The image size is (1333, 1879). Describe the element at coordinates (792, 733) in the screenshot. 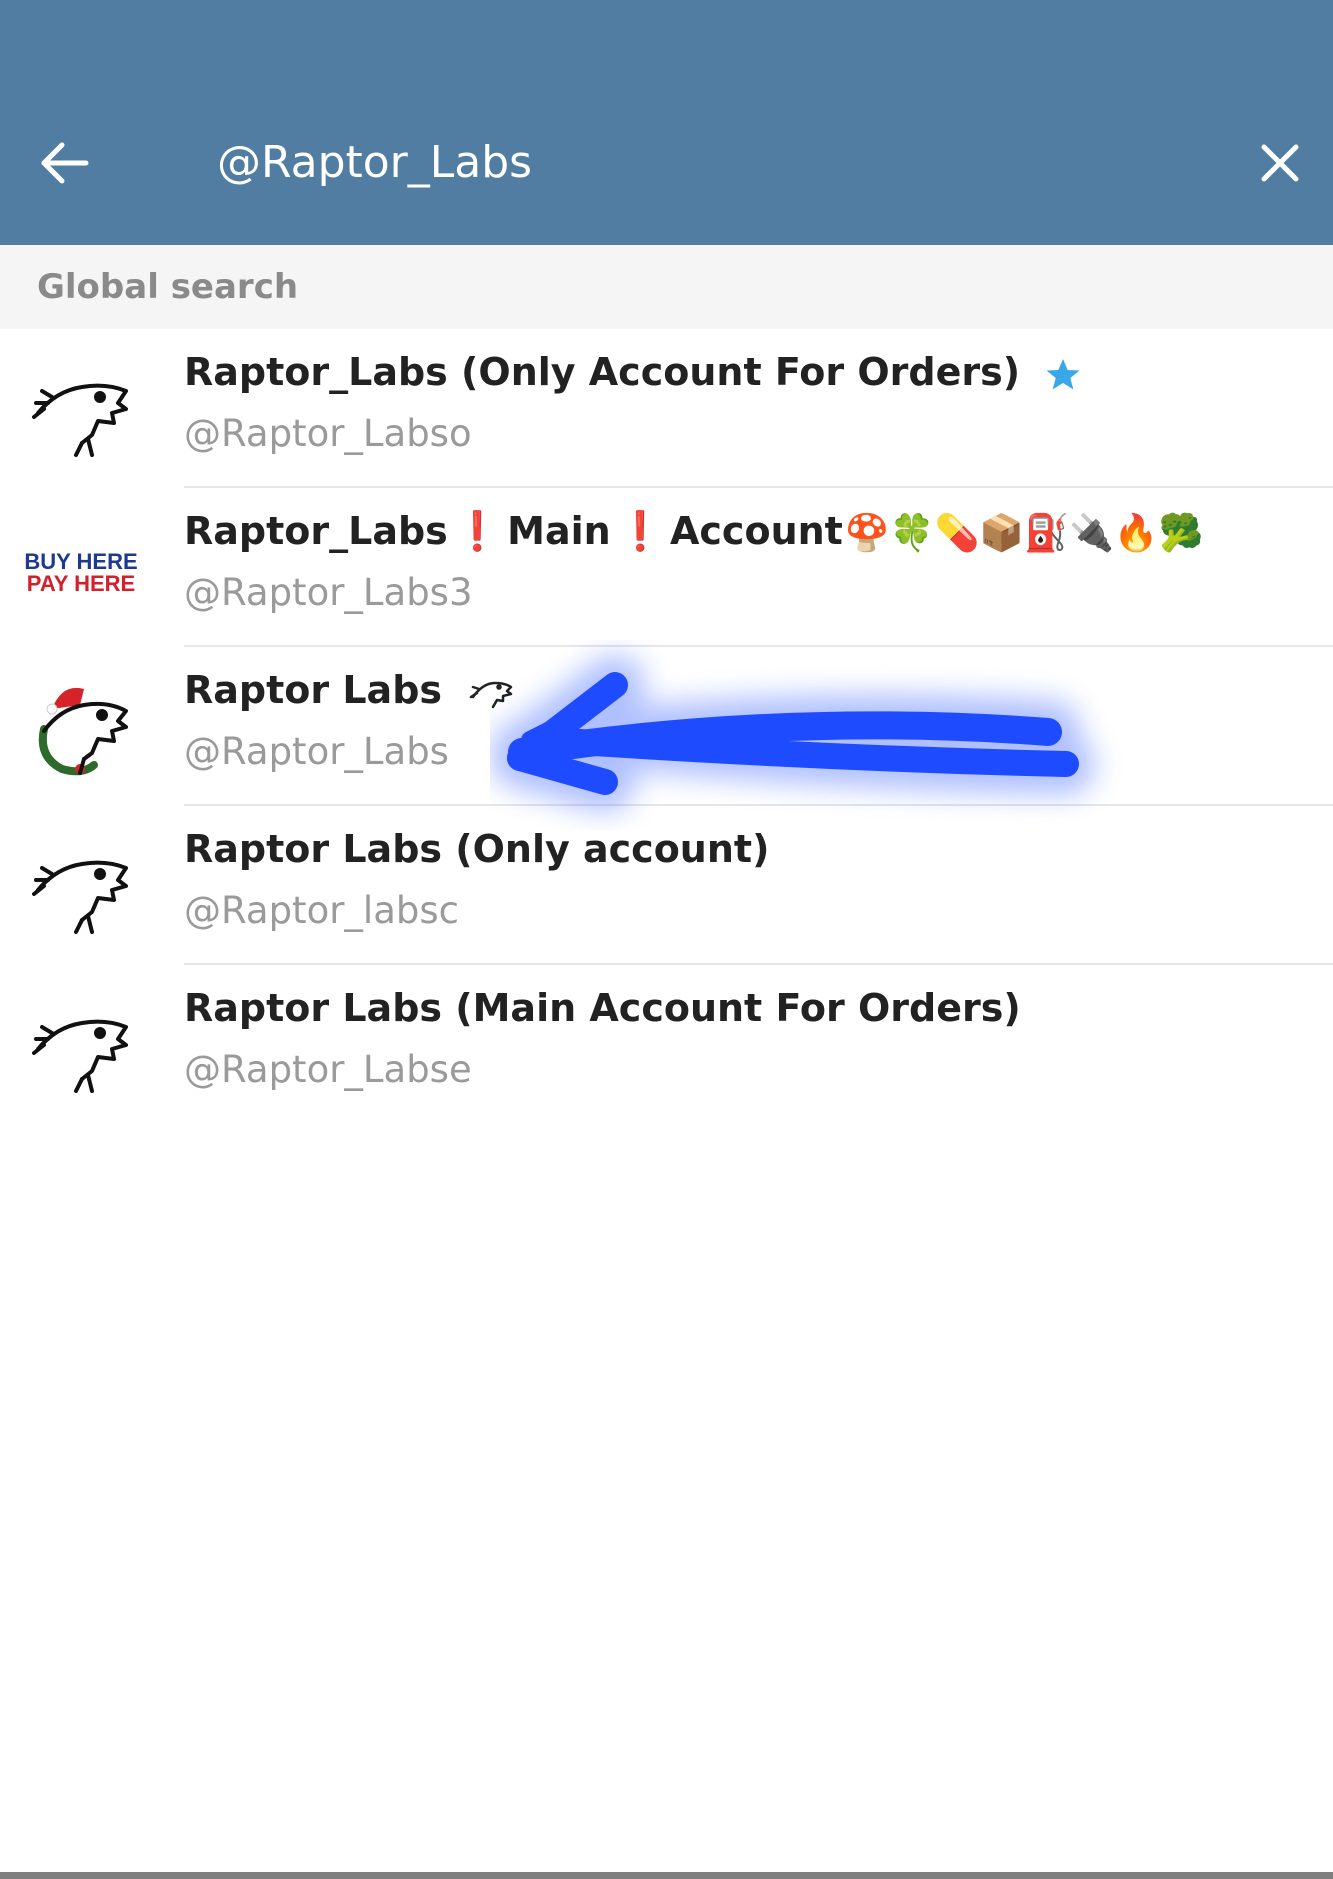

I see `hand-drawn-arrow-annotation` at that location.